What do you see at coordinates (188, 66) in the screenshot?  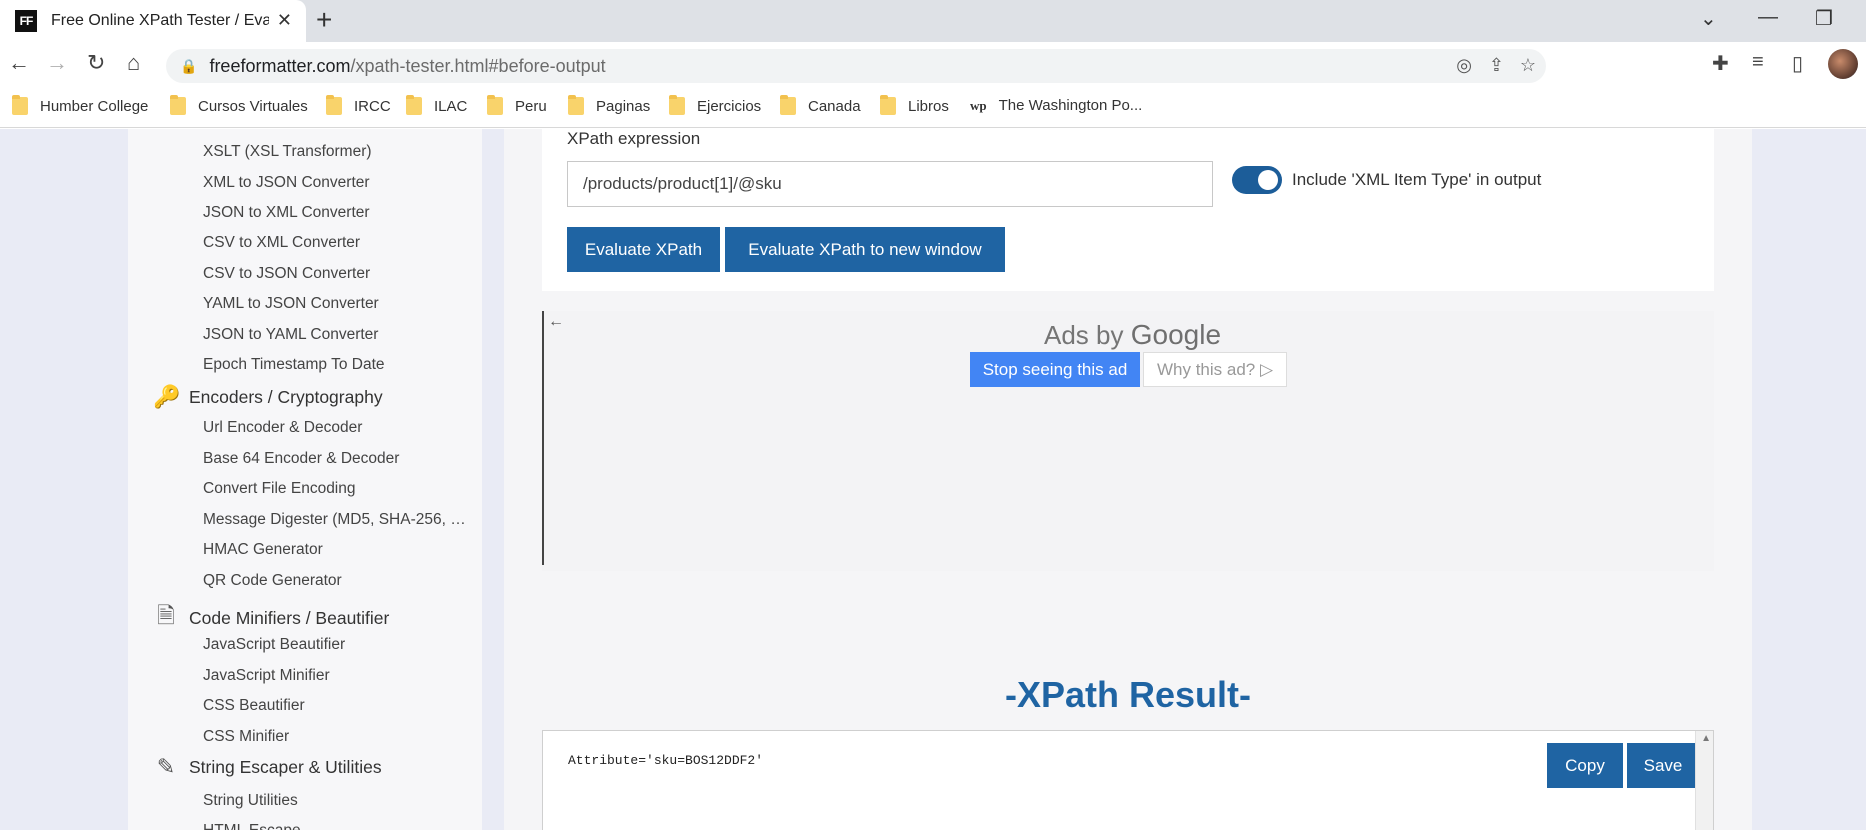 I see `lock-icon: 🔒` at bounding box center [188, 66].